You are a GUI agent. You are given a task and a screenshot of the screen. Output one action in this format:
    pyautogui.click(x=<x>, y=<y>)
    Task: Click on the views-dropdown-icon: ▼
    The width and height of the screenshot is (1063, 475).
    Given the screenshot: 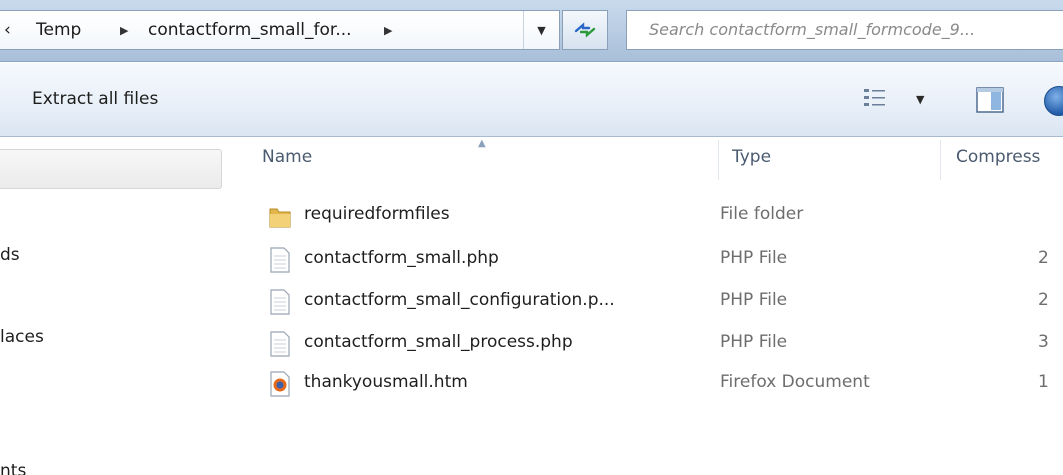 What is the action you would take?
    pyautogui.click(x=920, y=99)
    